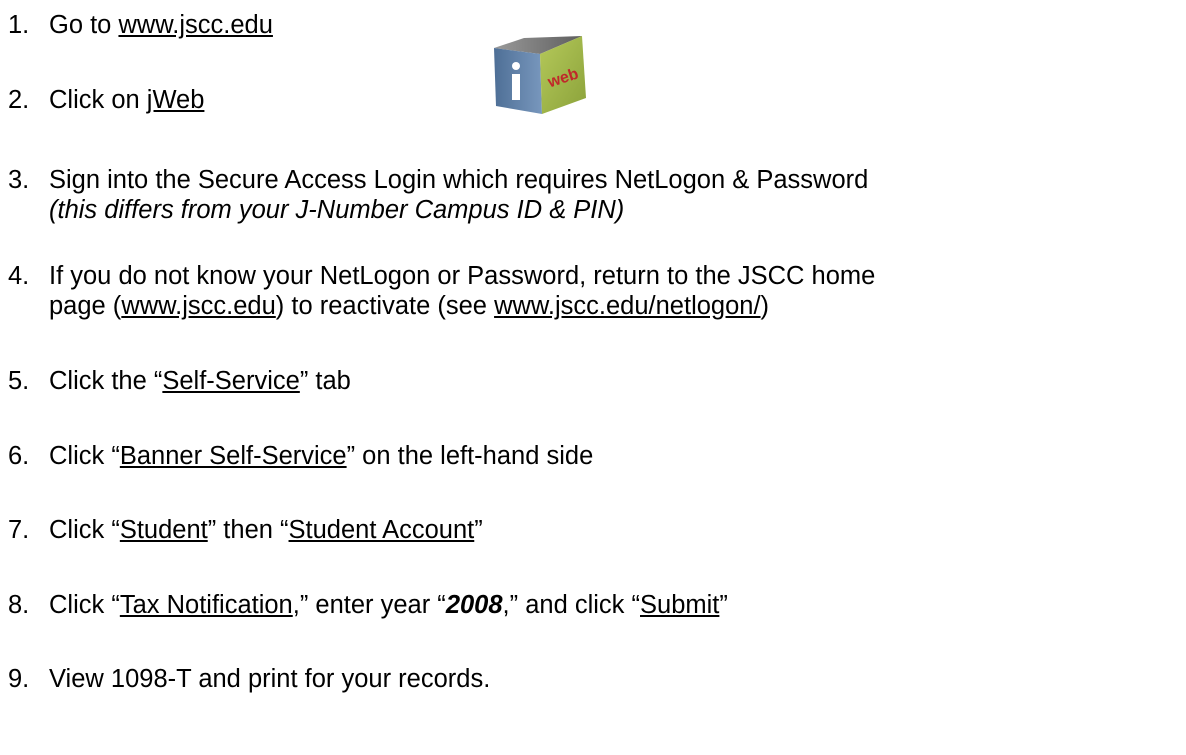 This screenshot has width=1186, height=755. Describe the element at coordinates (230, 381) in the screenshot. I see `self-service-link: Self-Service` at that location.